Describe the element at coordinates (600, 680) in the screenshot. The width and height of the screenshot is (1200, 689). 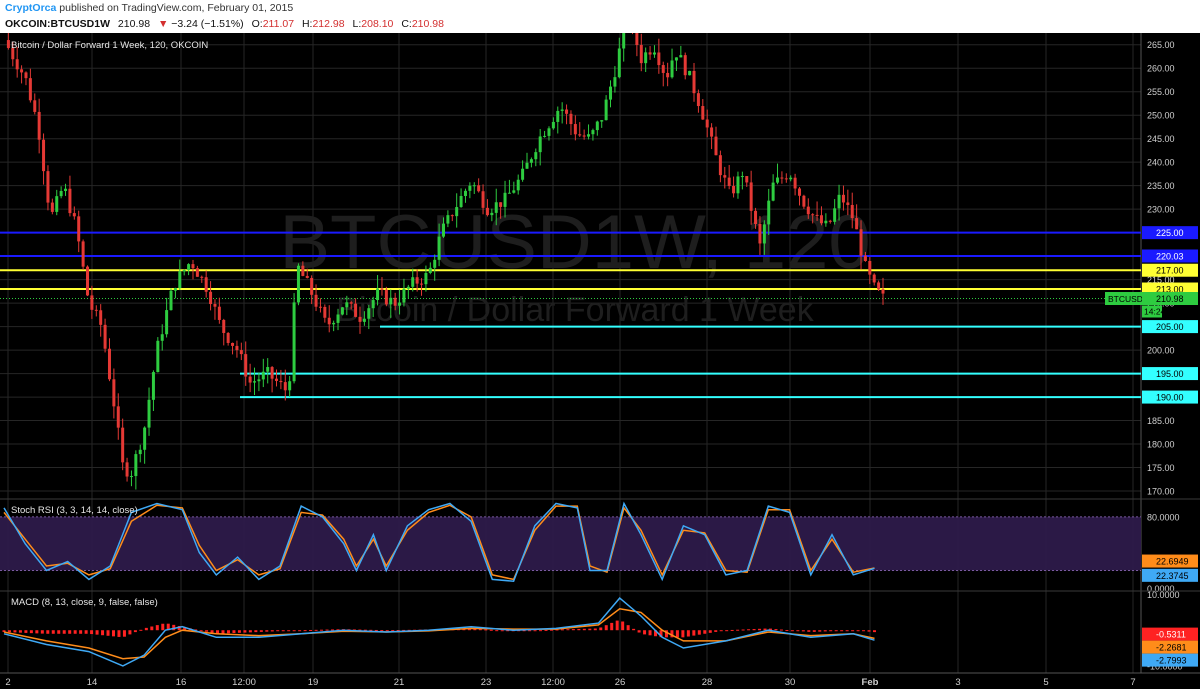
I see `time-axis: 2 14 16 12:00 19 21 23 12:00 26 28 30 Feb 3 5 7` at that location.